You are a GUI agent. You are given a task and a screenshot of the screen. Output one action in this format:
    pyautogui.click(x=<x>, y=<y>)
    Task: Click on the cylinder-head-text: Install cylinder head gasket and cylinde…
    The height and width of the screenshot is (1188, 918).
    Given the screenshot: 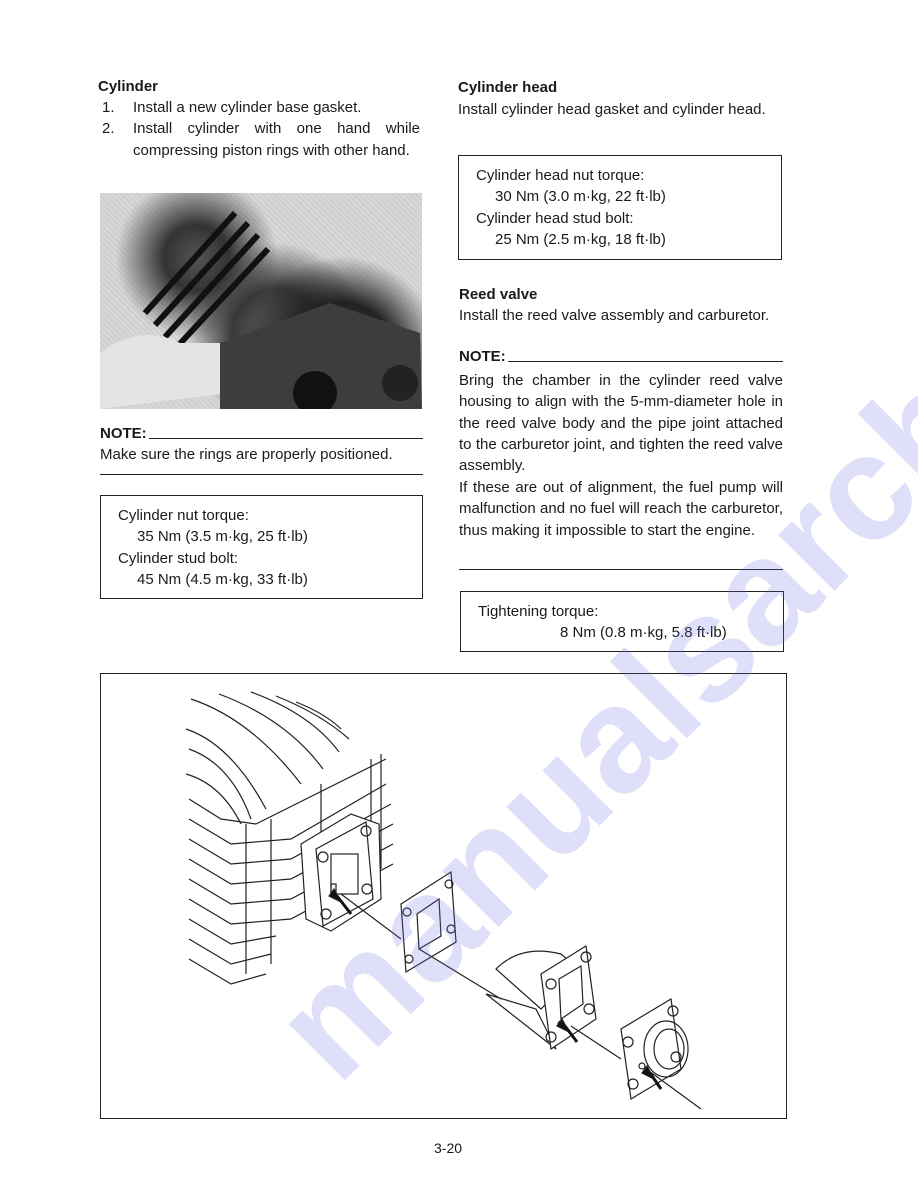 What is the action you would take?
    pyautogui.click(x=612, y=109)
    